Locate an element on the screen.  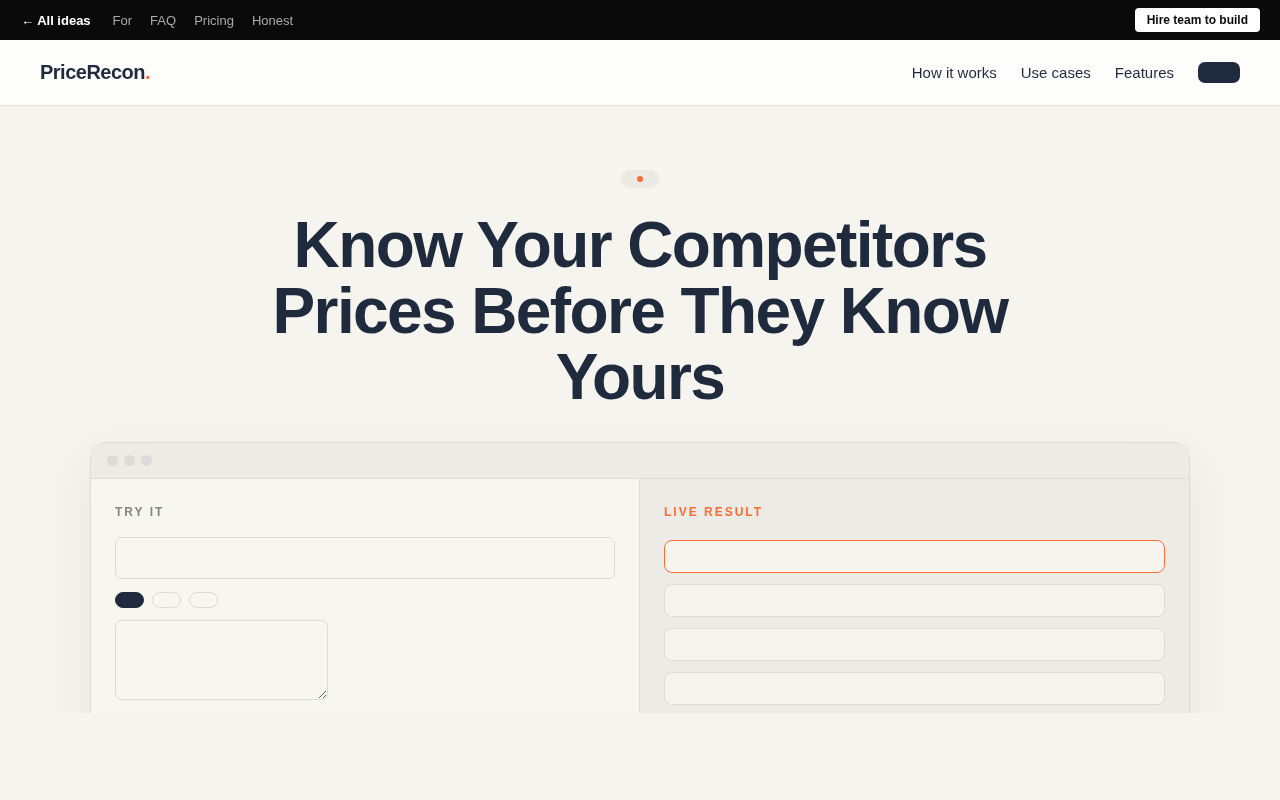
hire-button: Hire team to build is located at coordinates (1197, 20).